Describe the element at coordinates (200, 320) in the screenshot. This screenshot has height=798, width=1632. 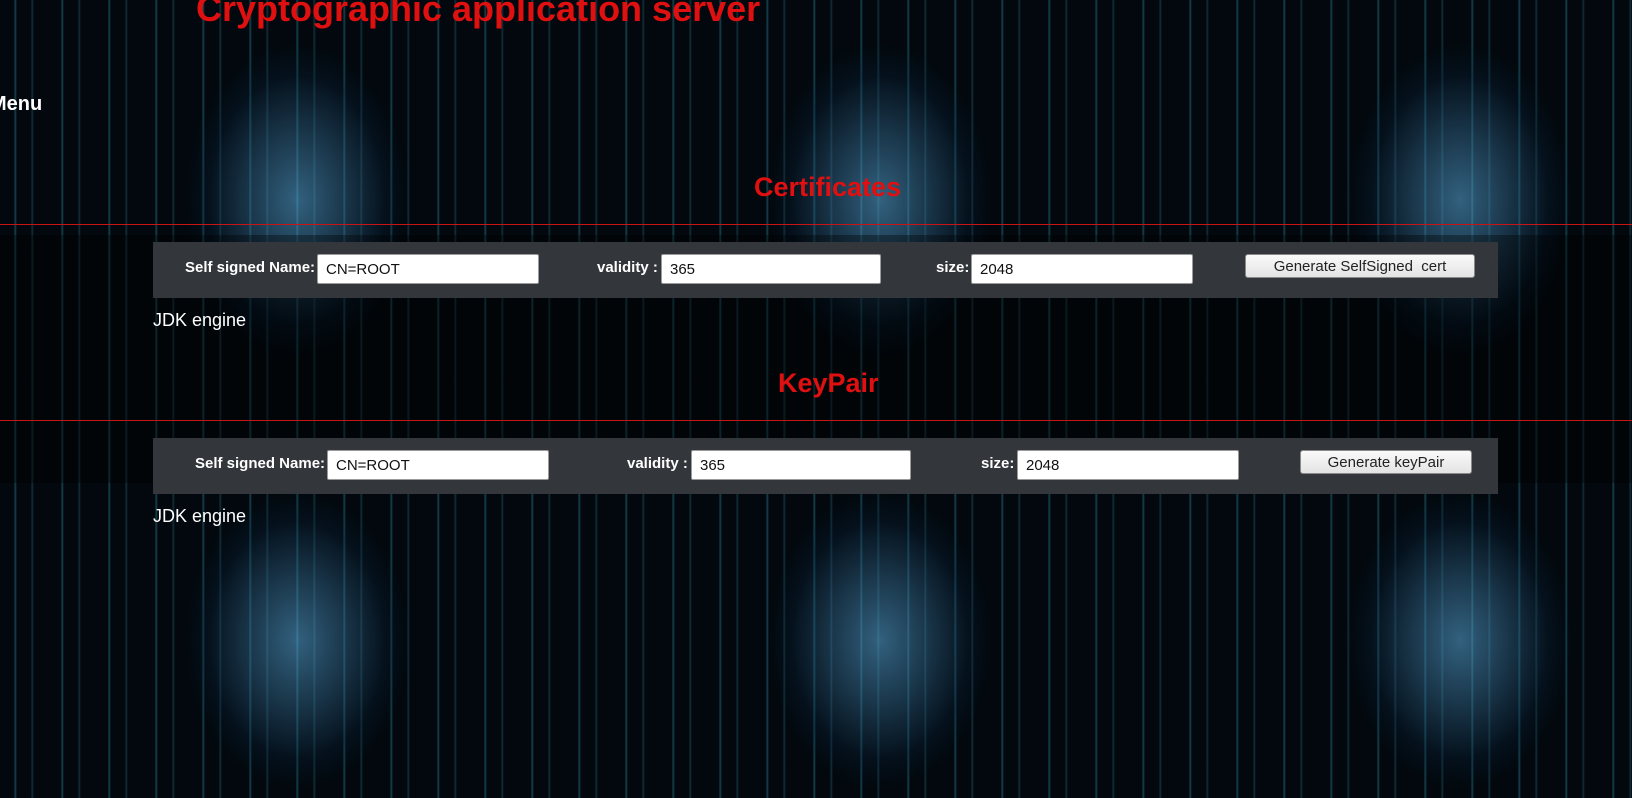
I see `cert-engine-note: JDK engine` at that location.